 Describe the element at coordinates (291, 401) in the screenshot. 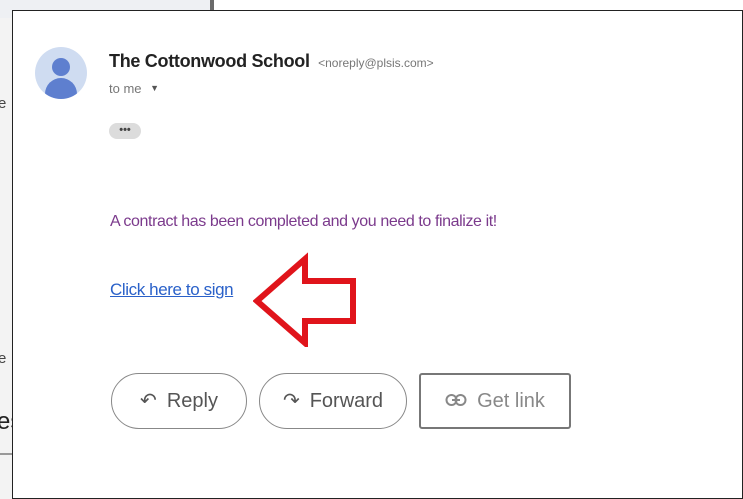

I see `forward-arrow-icon: ↷` at that location.